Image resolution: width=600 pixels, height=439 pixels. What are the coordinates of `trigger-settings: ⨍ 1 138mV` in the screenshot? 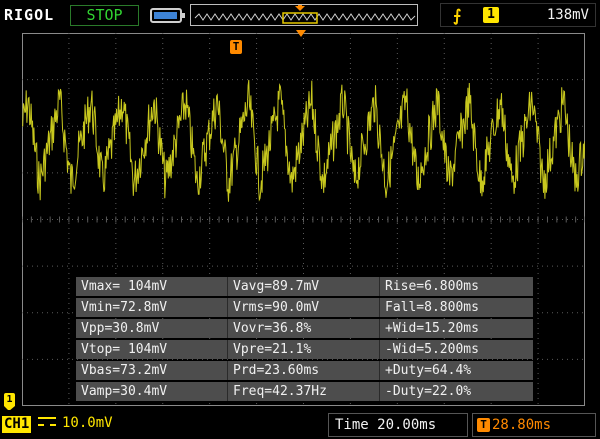 It's located at (518, 15).